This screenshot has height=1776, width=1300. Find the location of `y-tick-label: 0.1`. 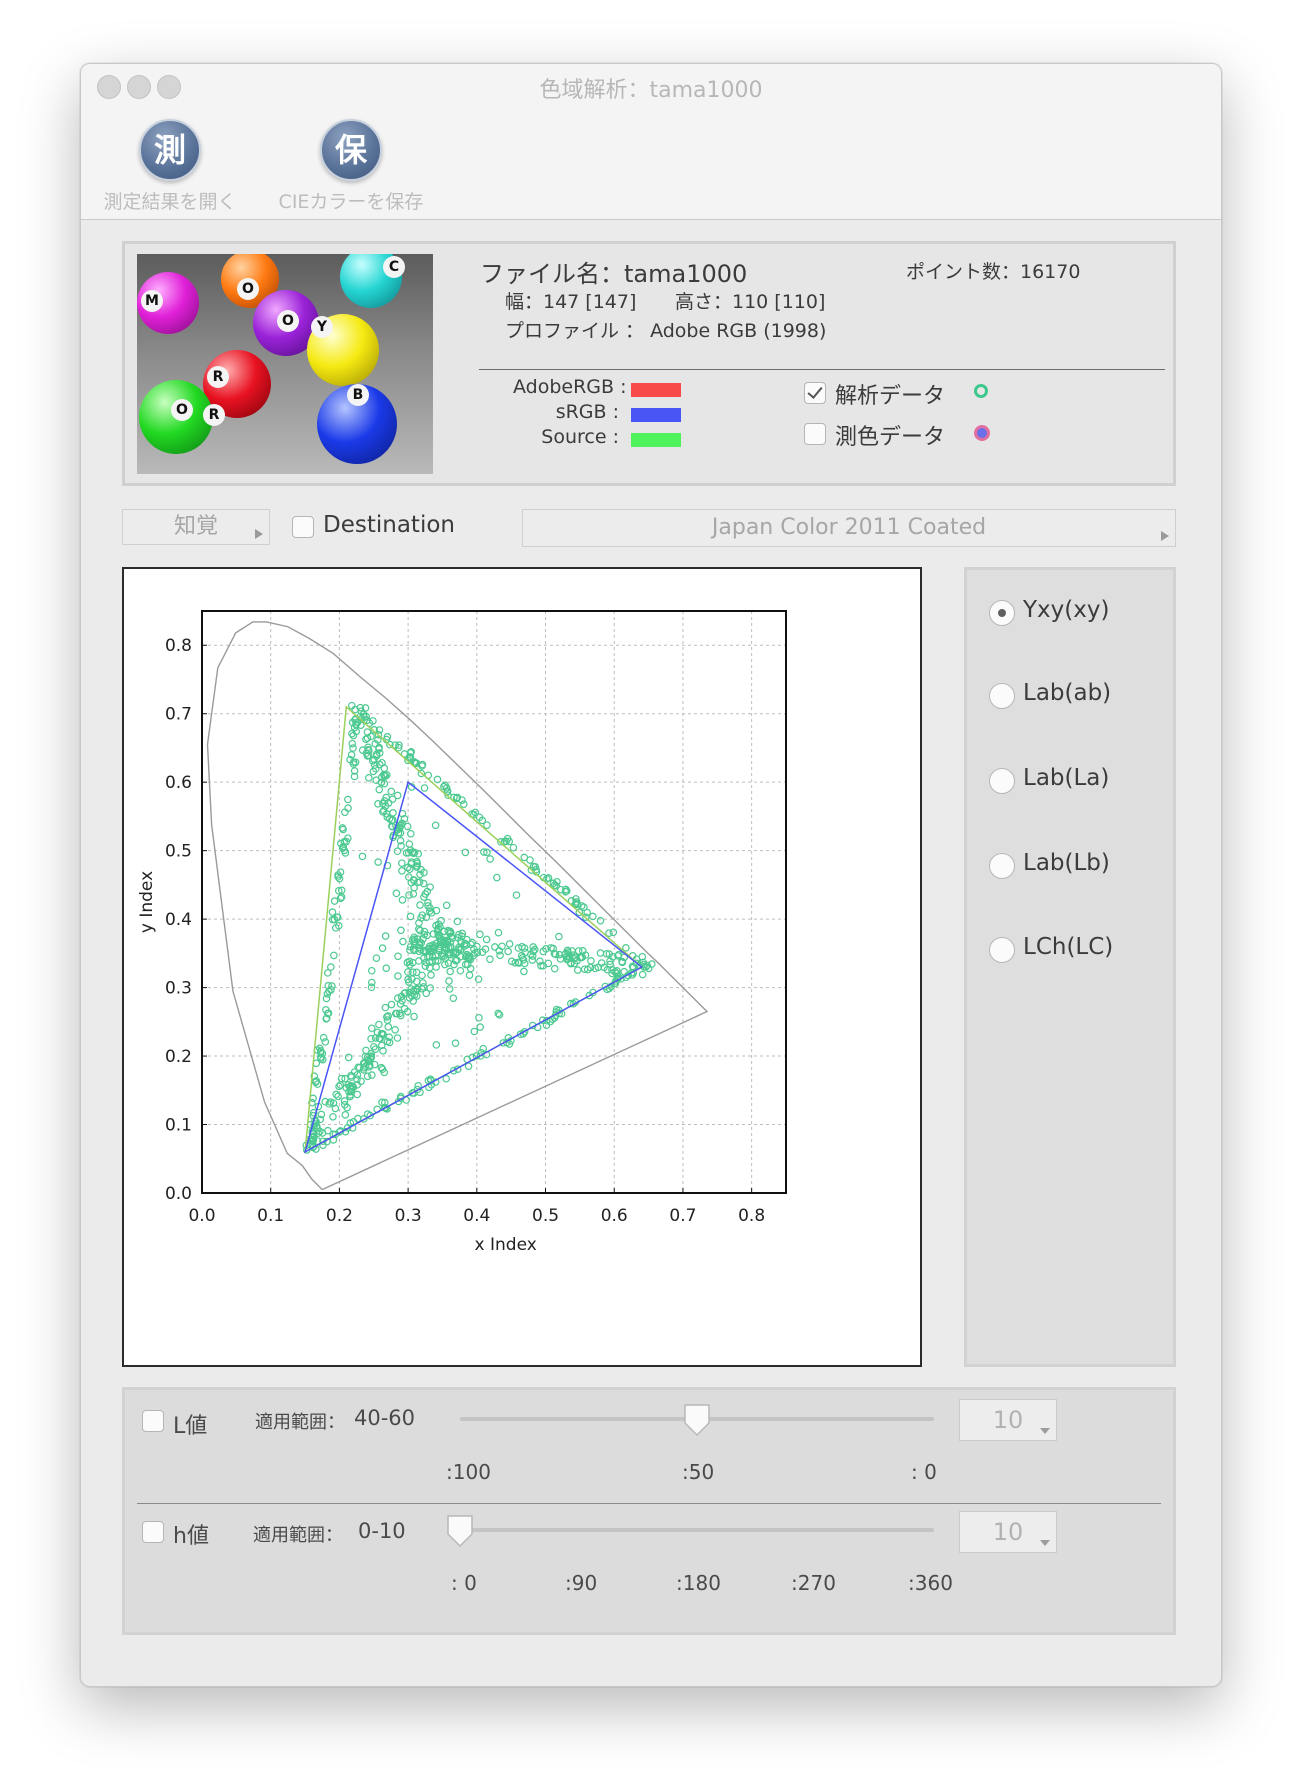

y-tick-label: 0.1 is located at coordinates (178, 1126).